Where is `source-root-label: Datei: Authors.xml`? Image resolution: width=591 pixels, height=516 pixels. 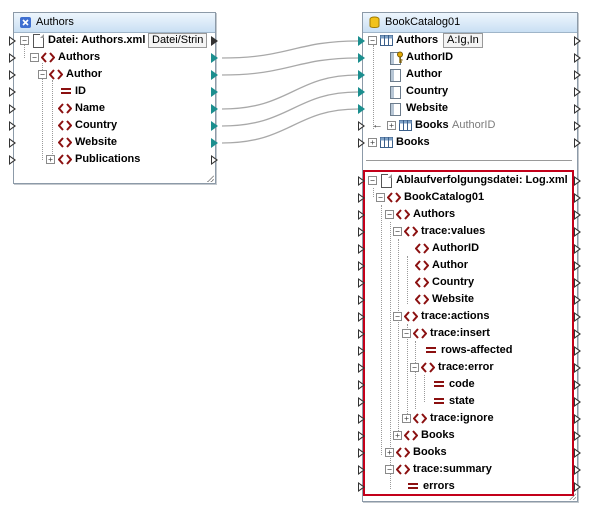
source-root-label: Datei: Authors.xml is located at coordinates (97, 40).